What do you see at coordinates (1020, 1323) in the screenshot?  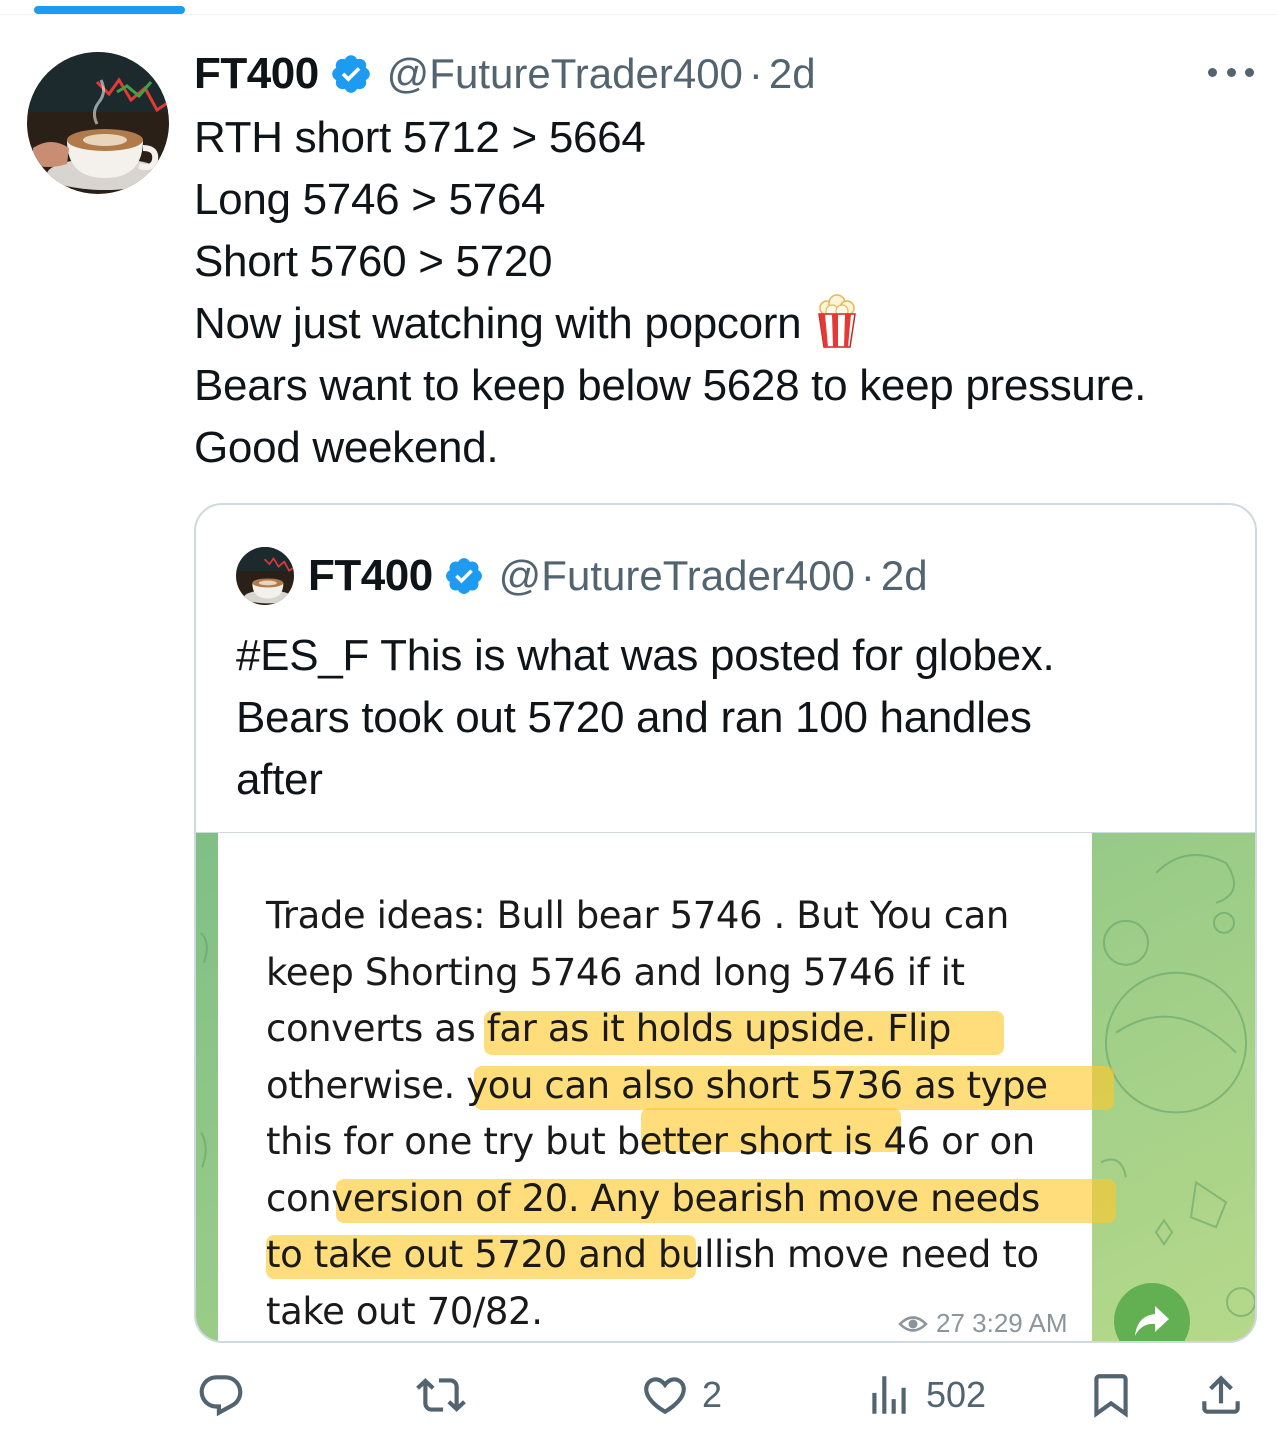 I see `message-time: 3:29 AM` at bounding box center [1020, 1323].